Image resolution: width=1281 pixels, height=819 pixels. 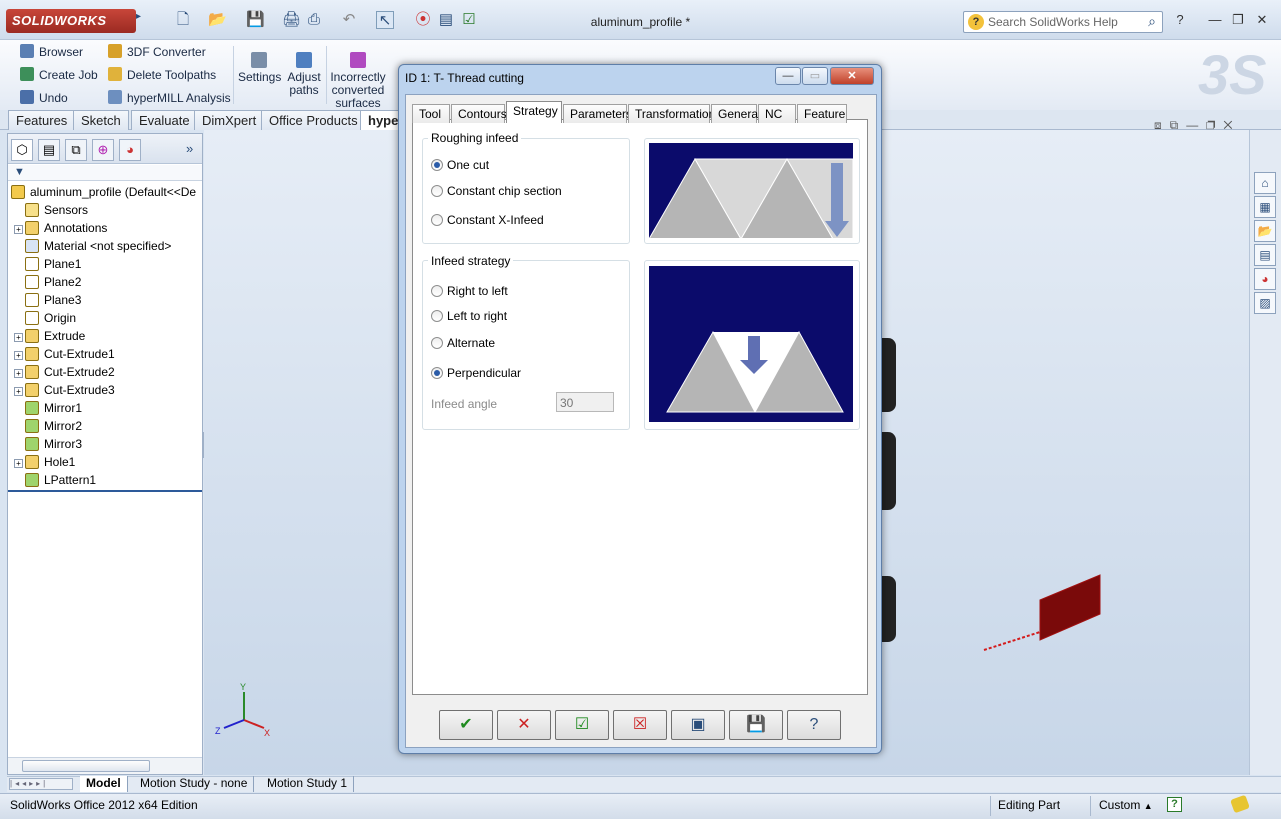 What do you see at coordinates (259, 68) in the screenshot?
I see `settings-button: Settings` at bounding box center [259, 68].